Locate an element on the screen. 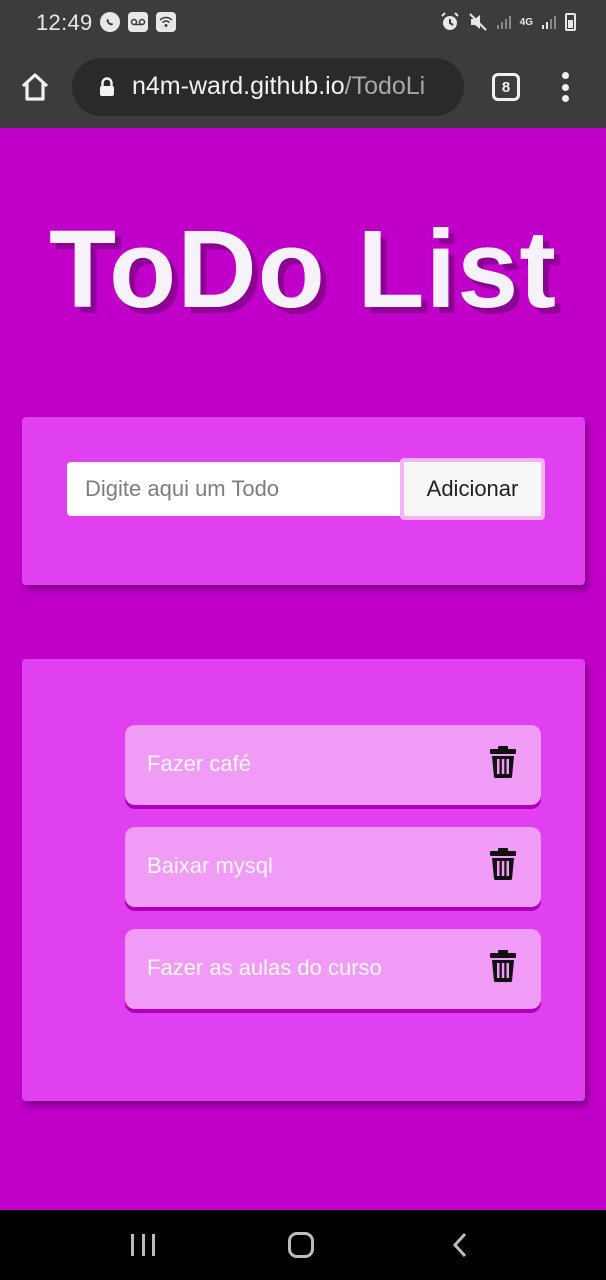 This screenshot has height=1280, width=606. address-bar: n4m-ward.github.io/TodoLi is located at coordinates (268, 87).